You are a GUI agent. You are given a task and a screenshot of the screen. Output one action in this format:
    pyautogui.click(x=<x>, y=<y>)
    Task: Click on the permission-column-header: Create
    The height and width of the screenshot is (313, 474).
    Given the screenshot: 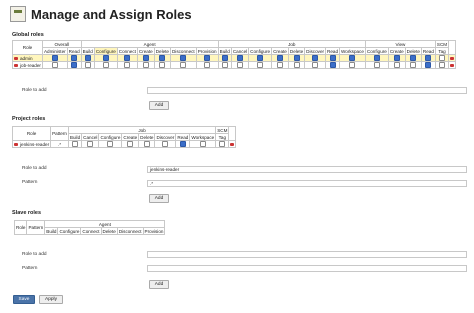 What is the action you would take?
    pyautogui.click(x=280, y=51)
    